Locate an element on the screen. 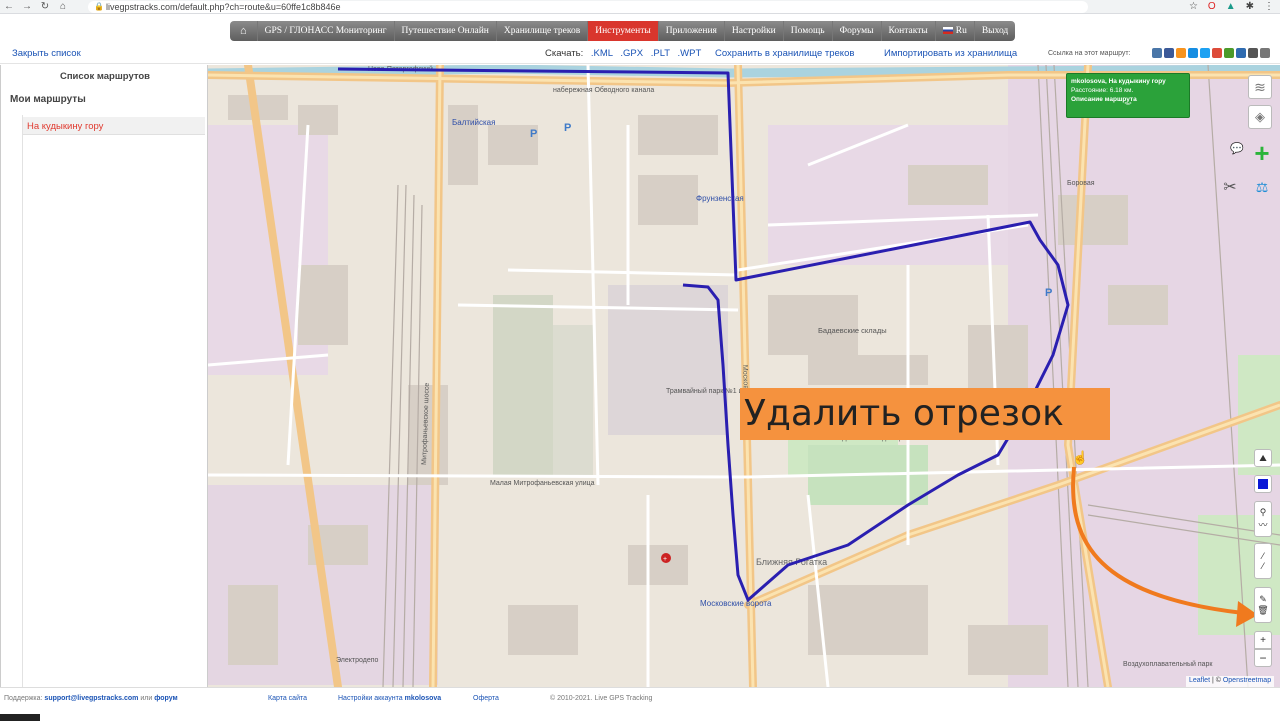 Image resolution: width=1280 pixels, height=721 pixels. download-wpt: .WPT is located at coordinates (690, 53).